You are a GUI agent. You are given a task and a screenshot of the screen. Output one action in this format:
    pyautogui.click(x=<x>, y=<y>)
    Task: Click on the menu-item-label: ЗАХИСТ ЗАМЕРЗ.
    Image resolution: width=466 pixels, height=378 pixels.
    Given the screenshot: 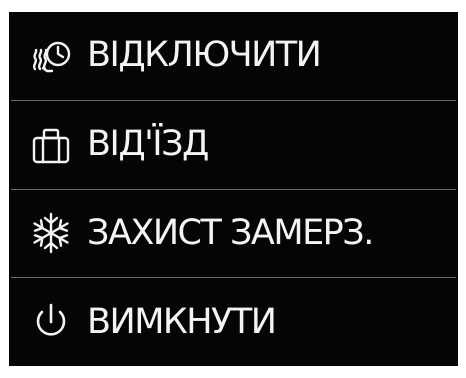 What is the action you would take?
    pyautogui.click(x=230, y=232)
    